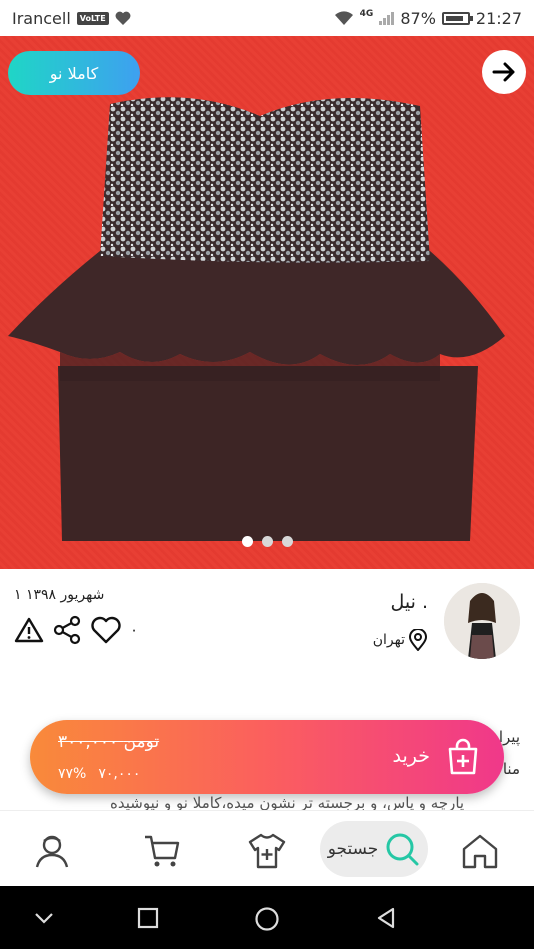 This screenshot has height=949, width=534. Describe the element at coordinates (267, 18) in the screenshot. I see `status-bar: Irancell VoLTE 4G 87% 21:27` at that location.